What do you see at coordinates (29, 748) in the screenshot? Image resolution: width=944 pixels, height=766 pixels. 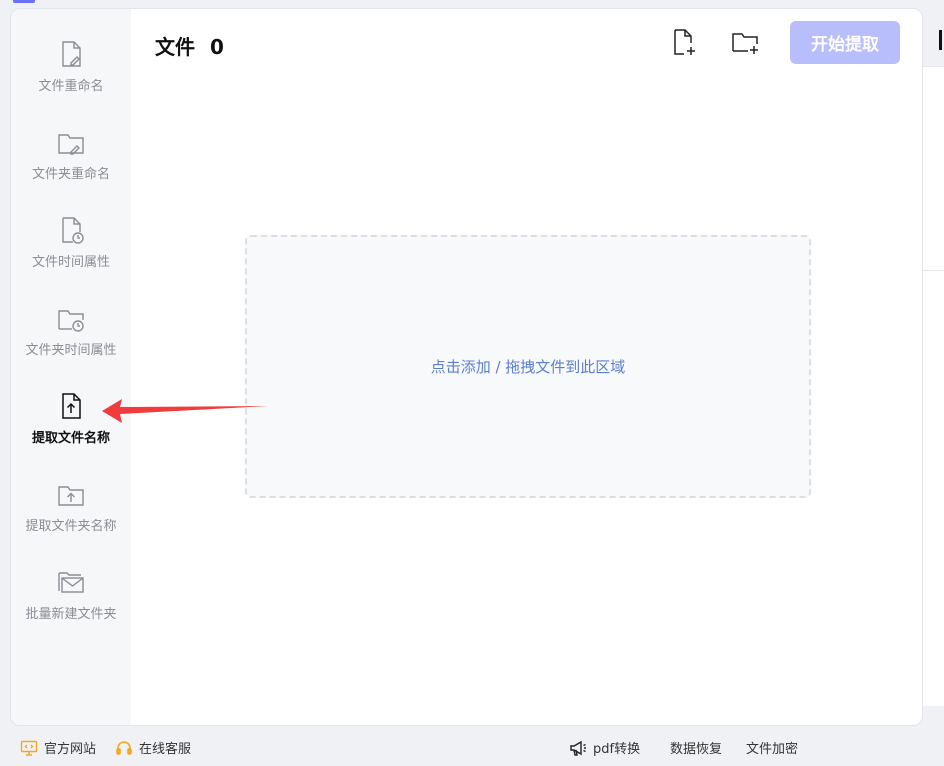 I see `monitor-icon` at bounding box center [29, 748].